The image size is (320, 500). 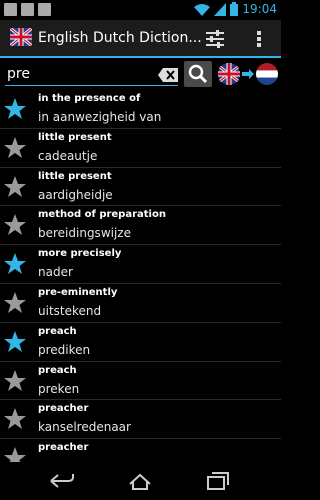 I want to click on notification-play-icon, so click(x=44, y=9).